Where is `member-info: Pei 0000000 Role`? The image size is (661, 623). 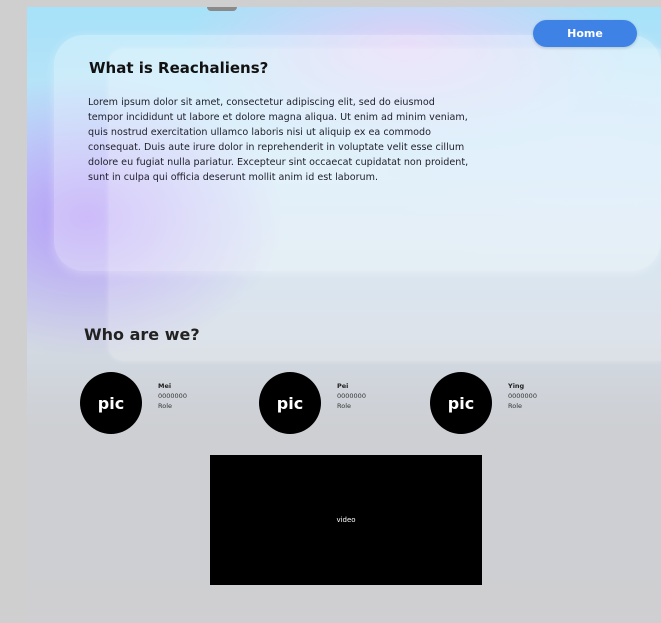 member-info: Pei 0000000 Role is located at coordinates (367, 396).